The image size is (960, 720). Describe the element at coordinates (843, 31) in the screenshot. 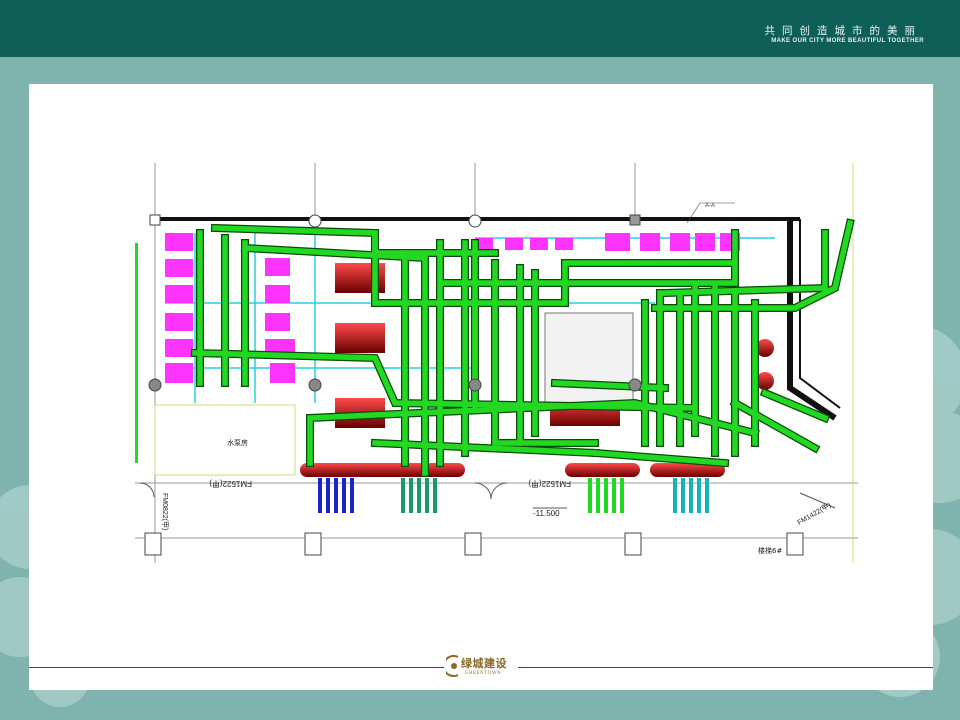

I see `slogan-chinese: 共同创造城市的美丽` at that location.